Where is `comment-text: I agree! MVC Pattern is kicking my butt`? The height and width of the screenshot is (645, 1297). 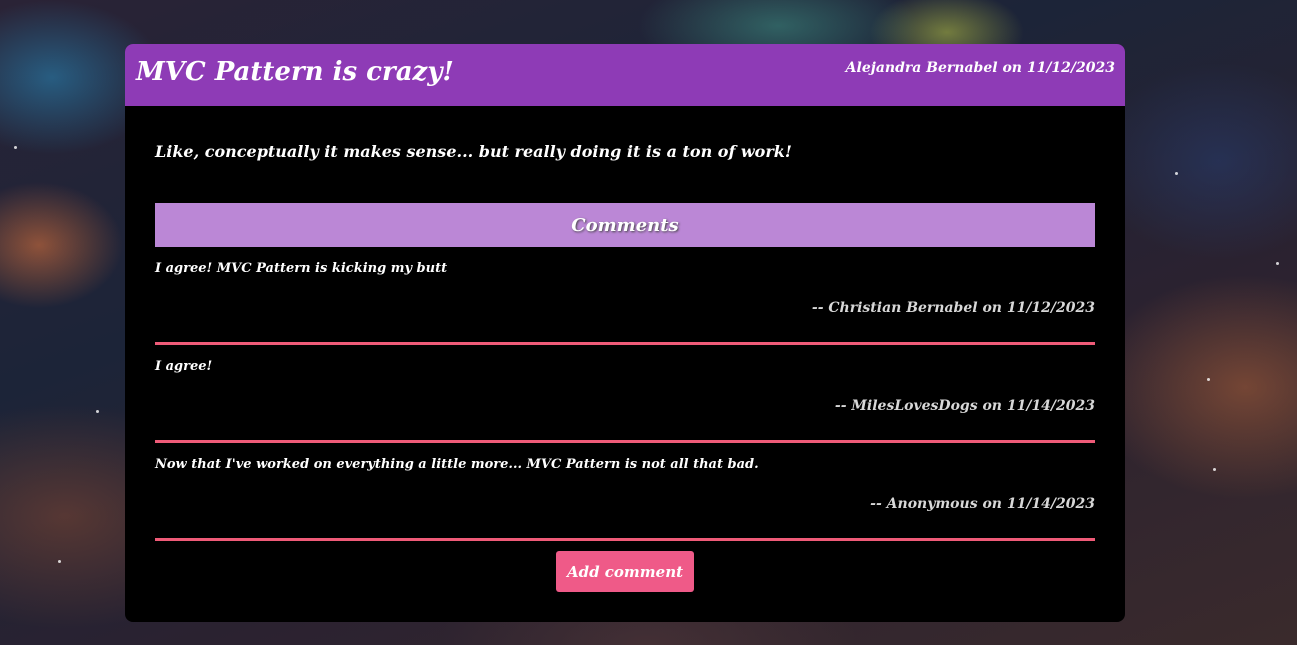
comment-text: I agree! MVC Pattern is kicking my butt is located at coordinates (301, 268).